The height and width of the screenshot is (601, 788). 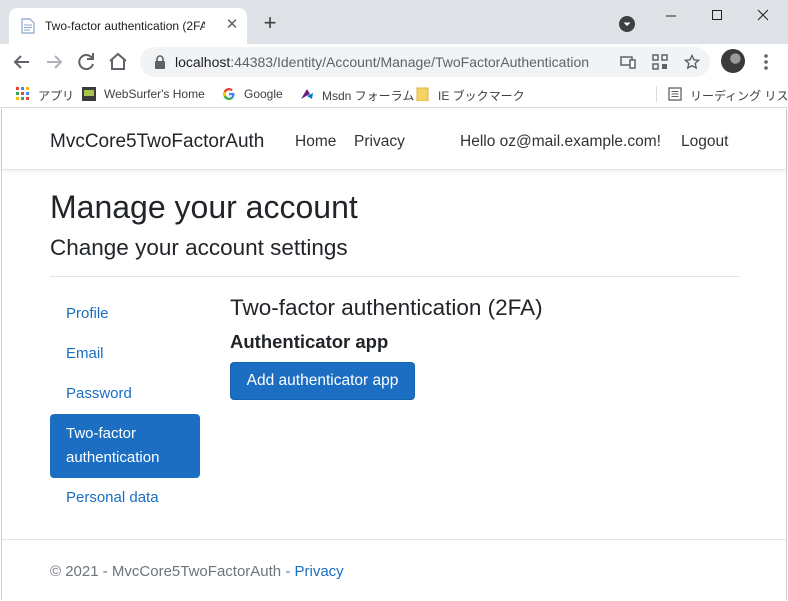 What do you see at coordinates (481, 95) in the screenshot?
I see `bookmark-label: IE ブックマーク` at bounding box center [481, 95].